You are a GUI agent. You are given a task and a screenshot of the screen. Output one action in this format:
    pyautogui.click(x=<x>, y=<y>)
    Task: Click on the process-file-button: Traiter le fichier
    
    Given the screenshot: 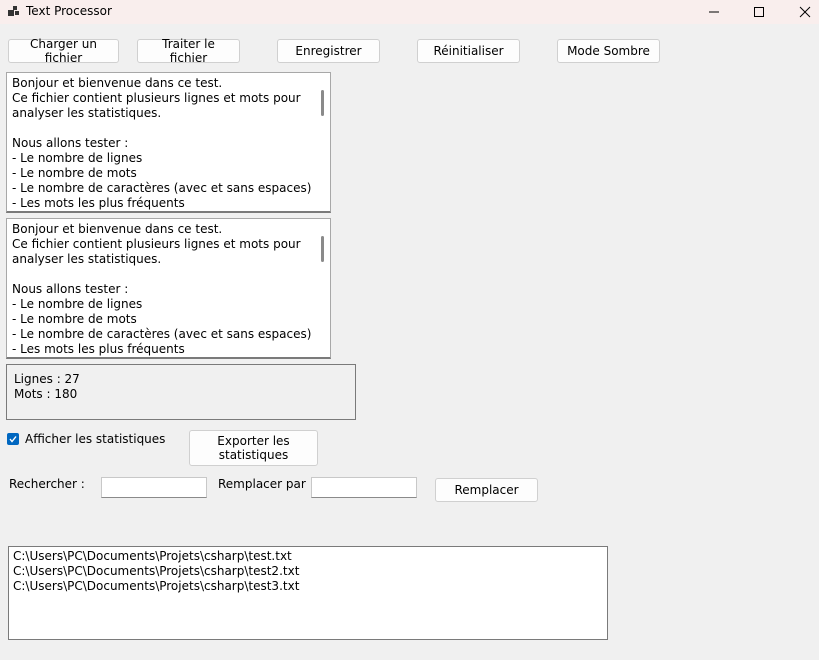 What is the action you would take?
    pyautogui.click(x=188, y=51)
    